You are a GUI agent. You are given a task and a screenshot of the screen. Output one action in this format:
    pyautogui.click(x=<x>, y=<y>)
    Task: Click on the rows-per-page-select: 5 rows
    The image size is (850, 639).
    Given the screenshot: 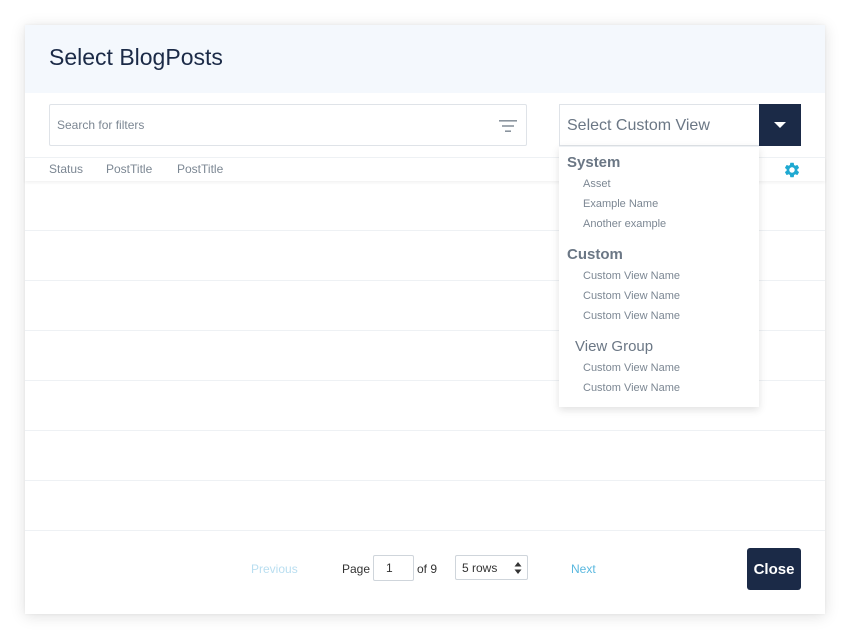 What is the action you would take?
    pyautogui.click(x=491, y=567)
    